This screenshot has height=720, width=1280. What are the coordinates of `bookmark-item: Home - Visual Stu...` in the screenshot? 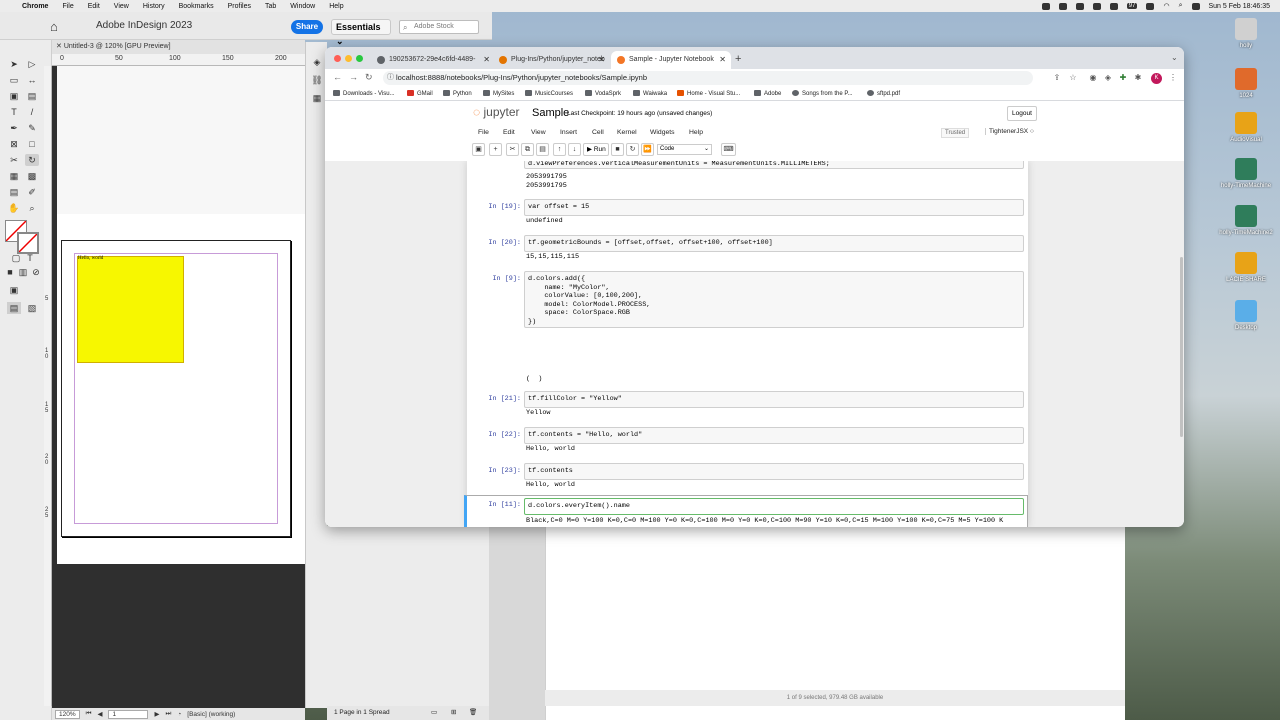 It's located at (708, 93).